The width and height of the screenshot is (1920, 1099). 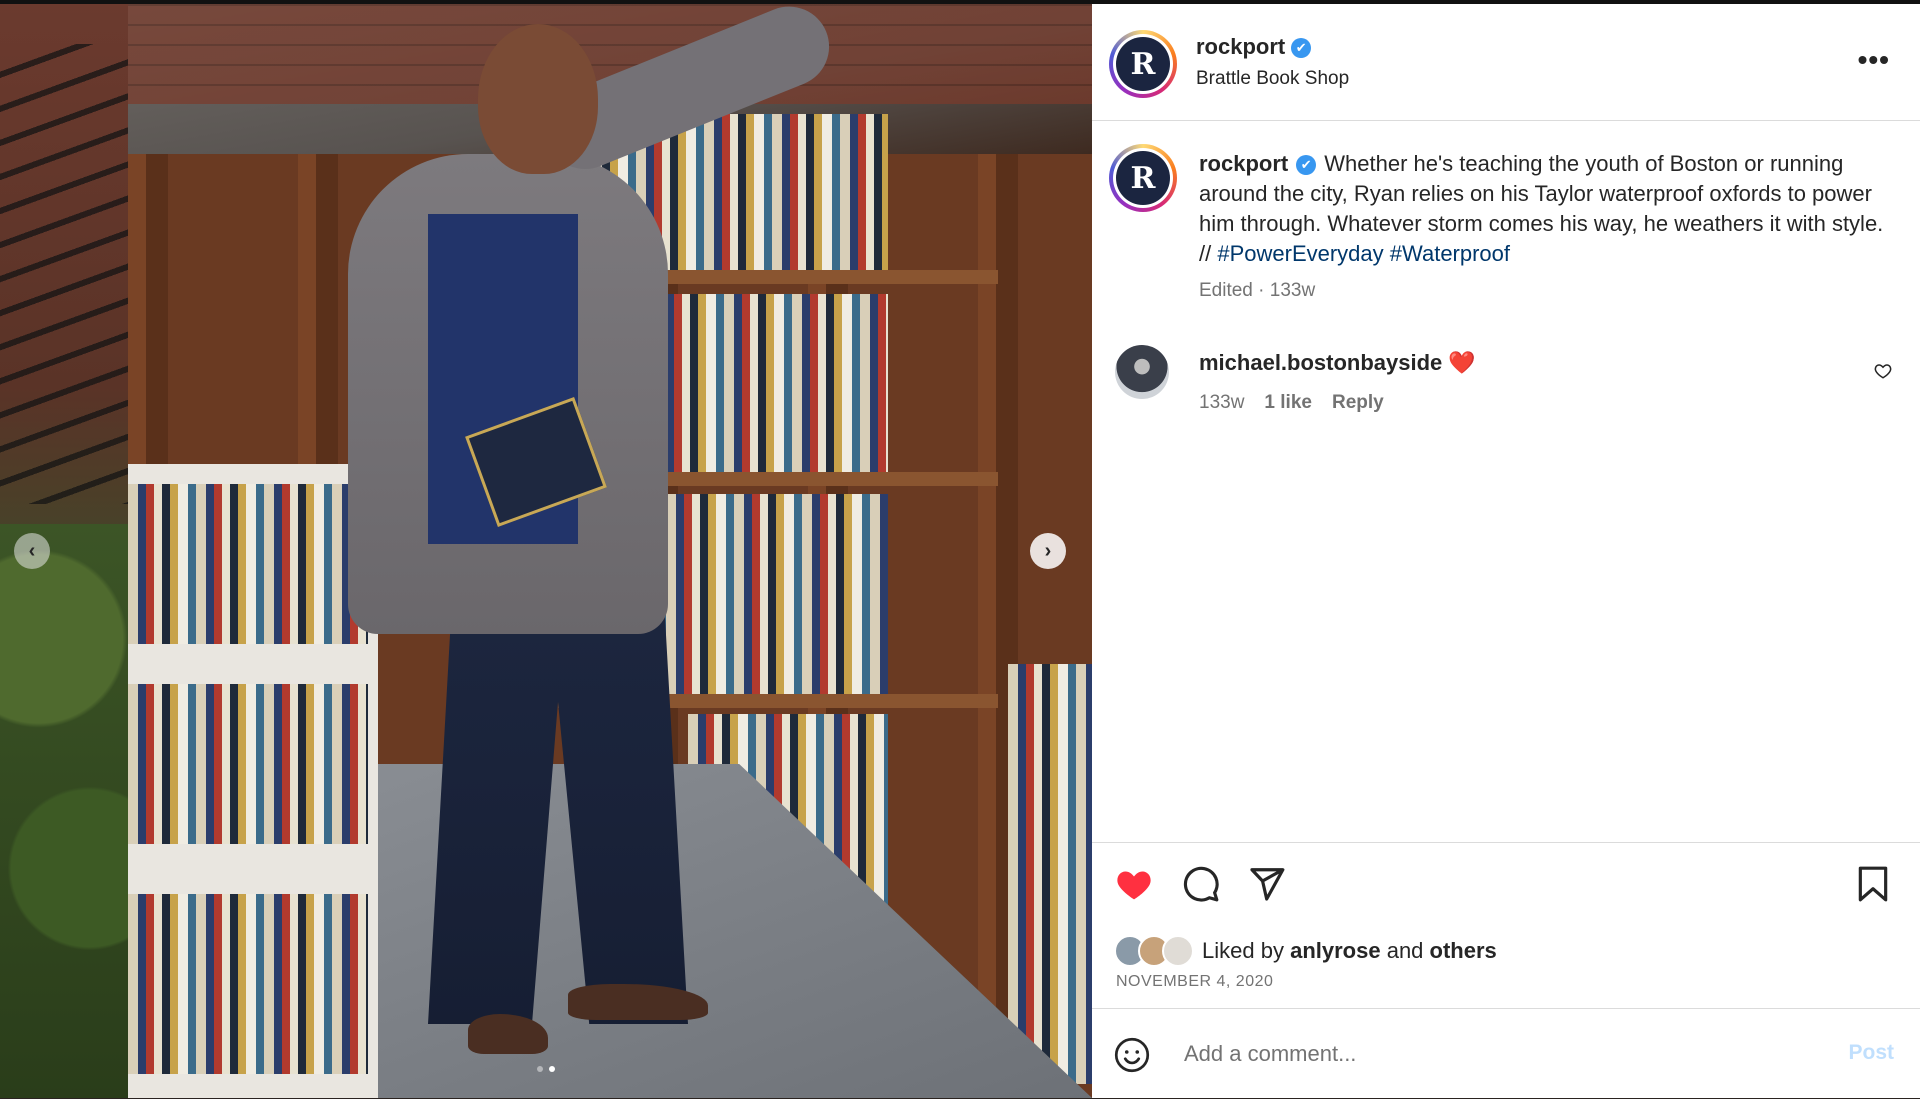 I want to click on bookmark-icon, so click(x=1873, y=886).